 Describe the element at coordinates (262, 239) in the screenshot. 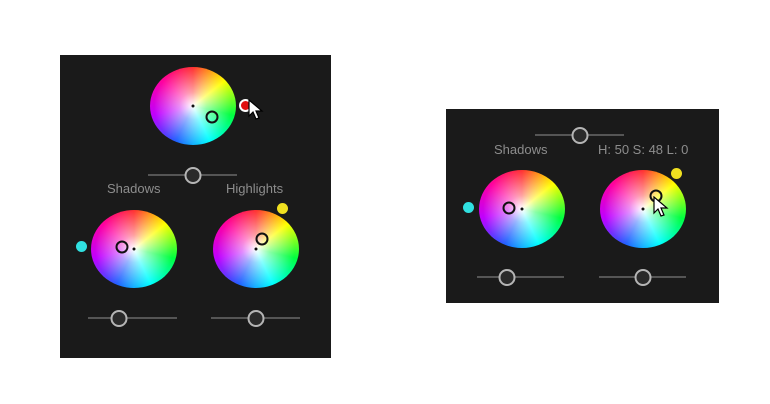

I see `highlights-wheel-handle` at that location.